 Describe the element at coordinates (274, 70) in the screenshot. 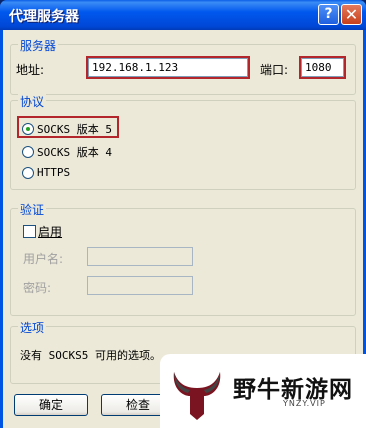

I see `port-label: 端口:` at that location.